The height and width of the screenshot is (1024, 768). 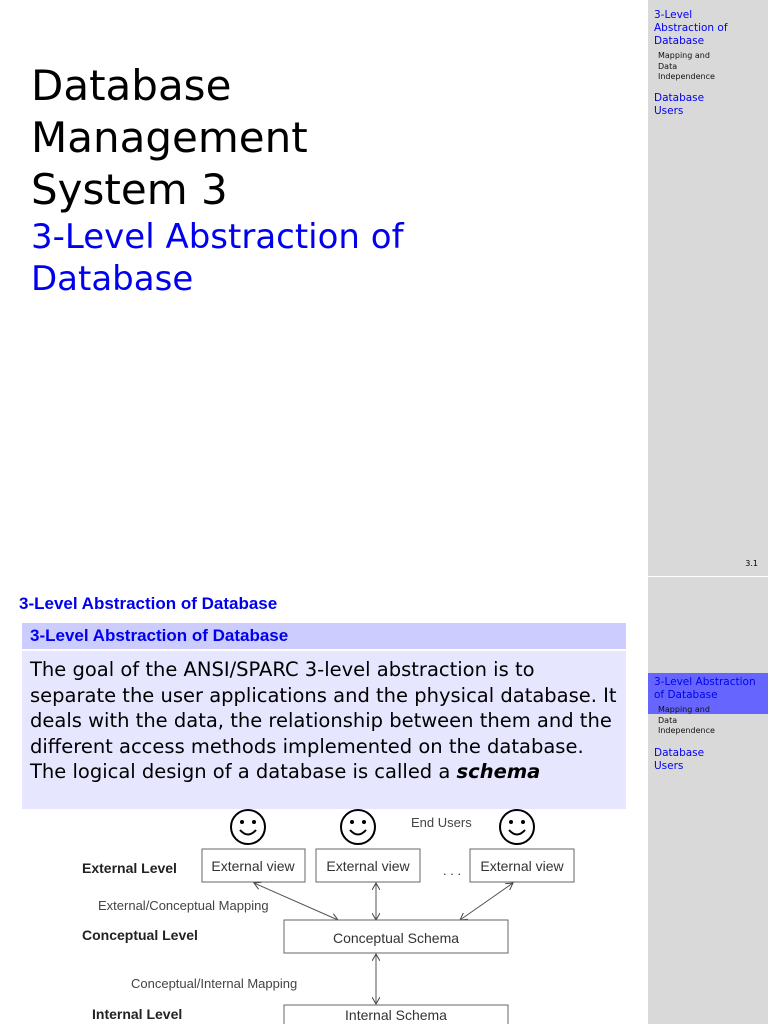 I want to click on title-line: System 3, so click(x=129, y=189).